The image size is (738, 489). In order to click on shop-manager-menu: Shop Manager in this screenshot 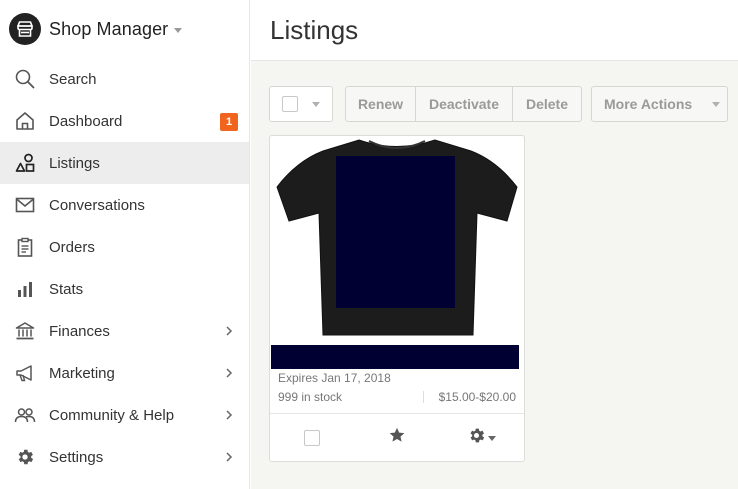, I will do `click(124, 29)`.